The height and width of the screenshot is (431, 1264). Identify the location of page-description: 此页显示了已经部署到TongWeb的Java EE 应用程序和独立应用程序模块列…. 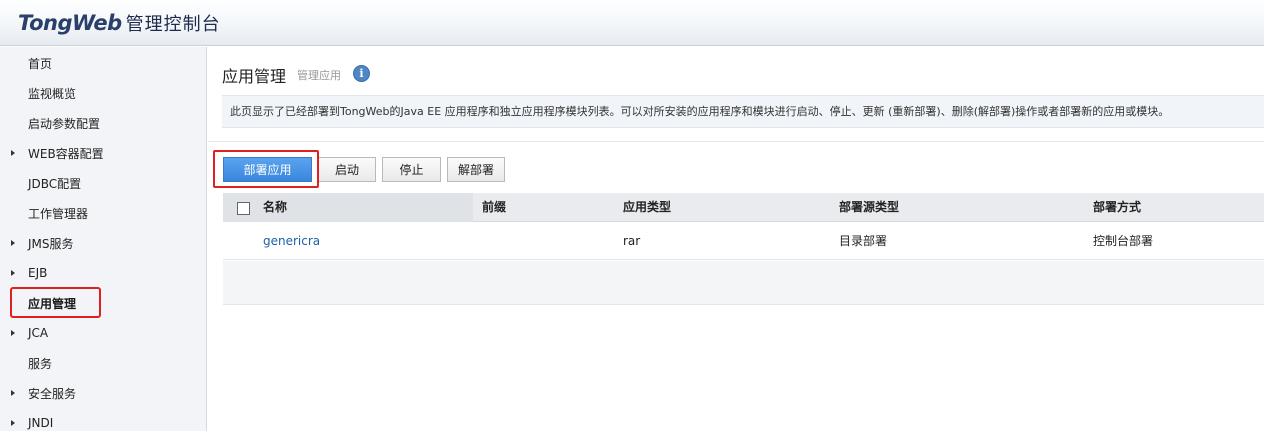
(743, 111).